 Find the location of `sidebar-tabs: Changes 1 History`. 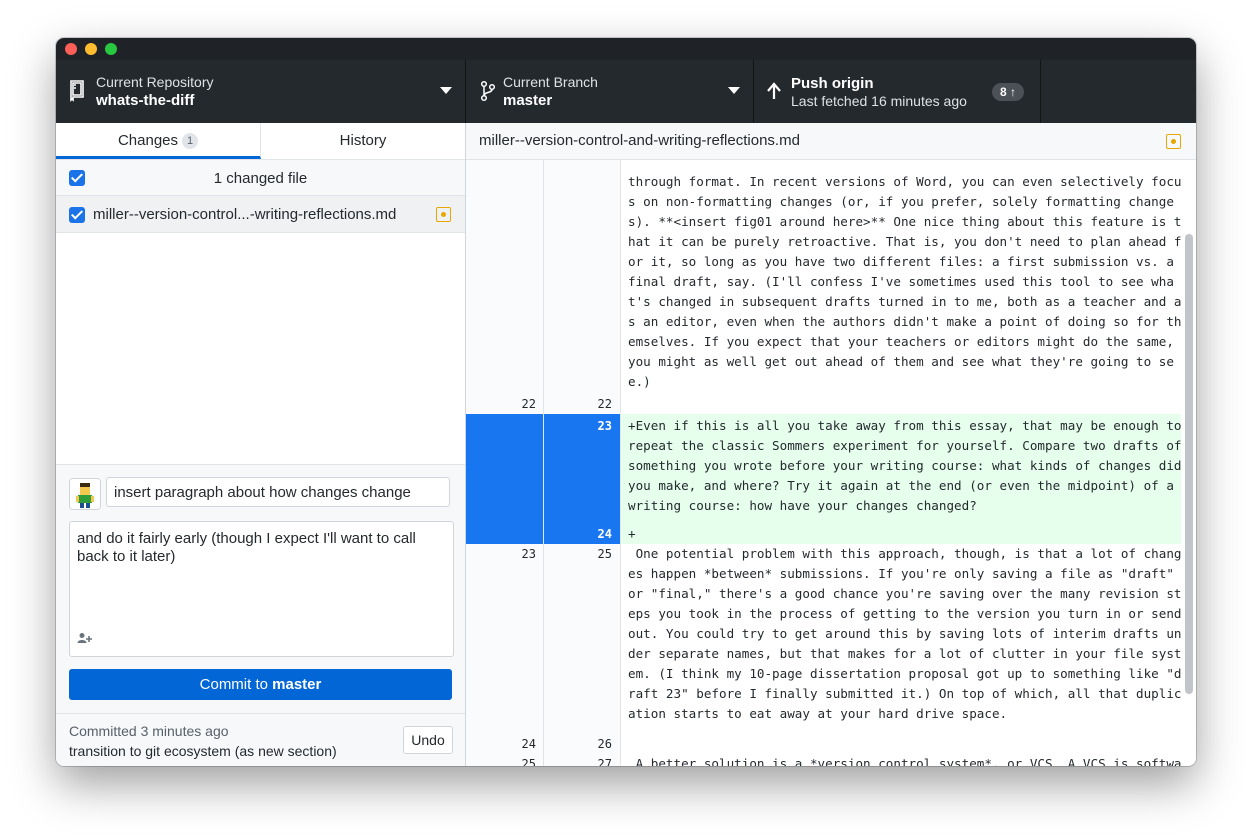

sidebar-tabs: Changes 1 History is located at coordinates (260, 141).